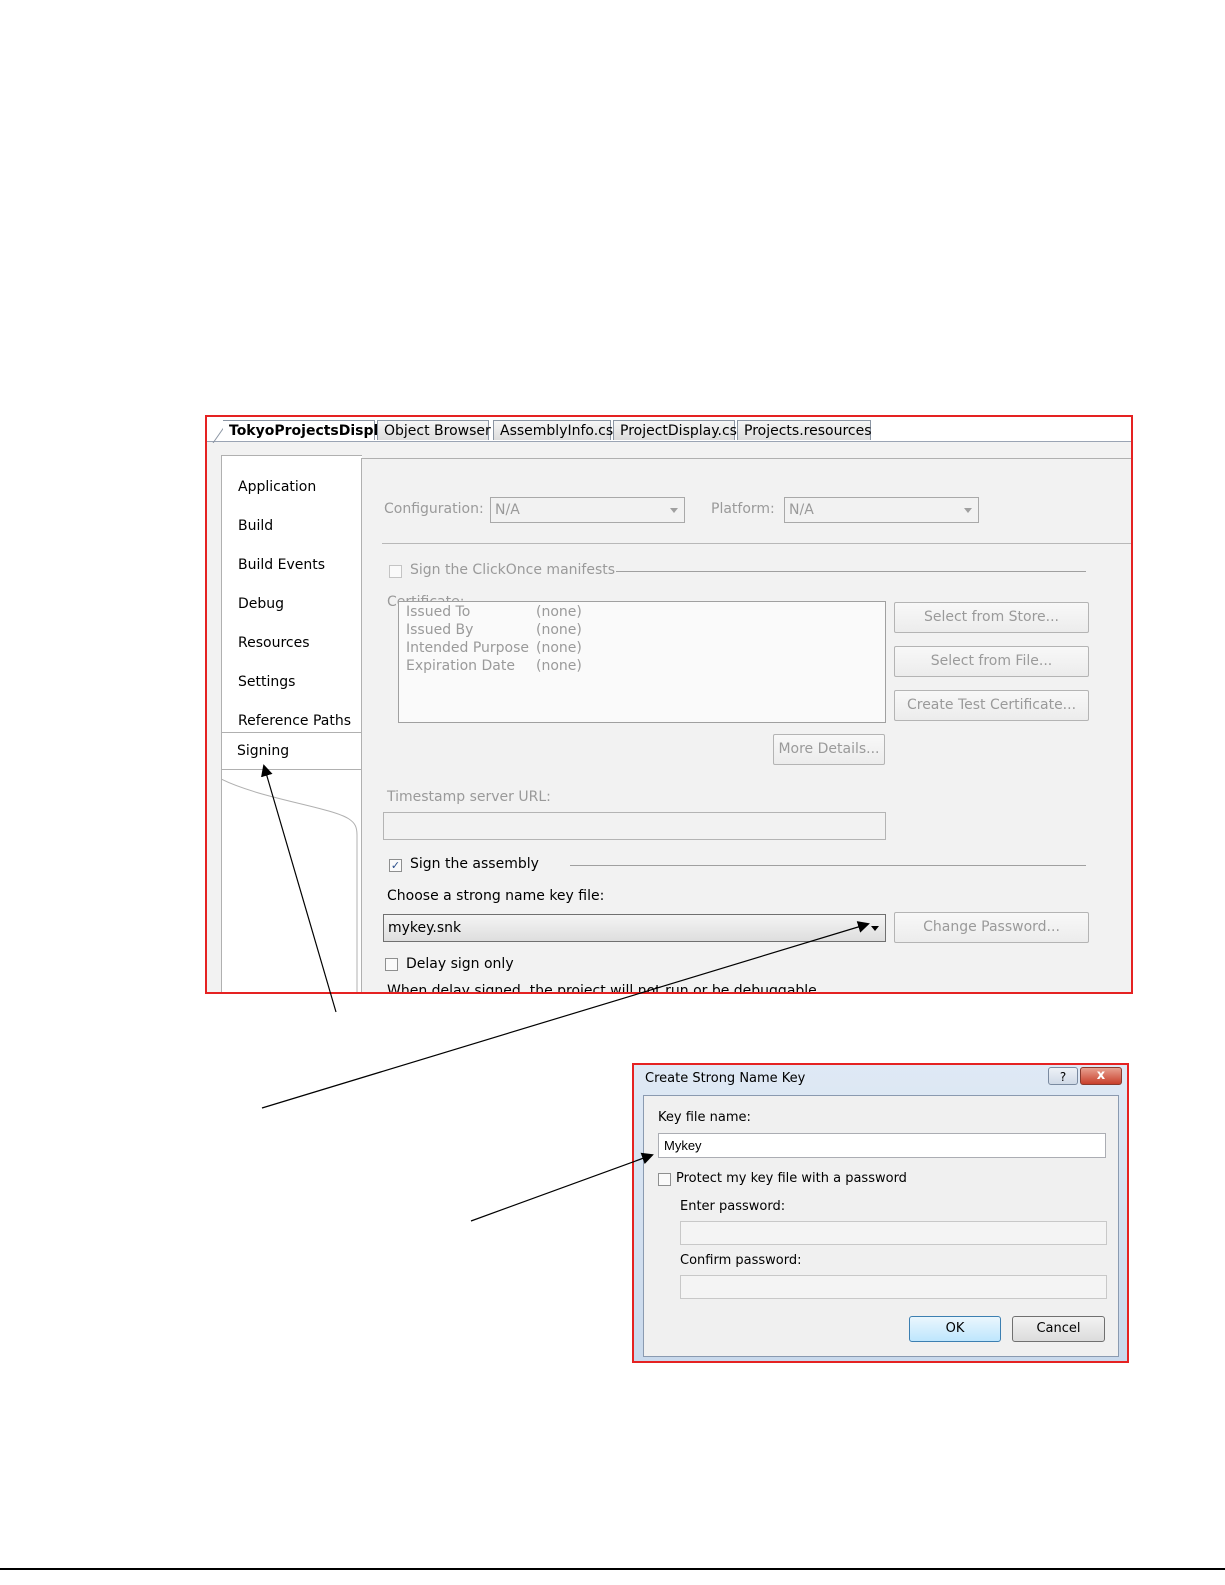  Describe the element at coordinates (299, 888) in the screenshot. I see `arrow-to-signing-tab` at that location.